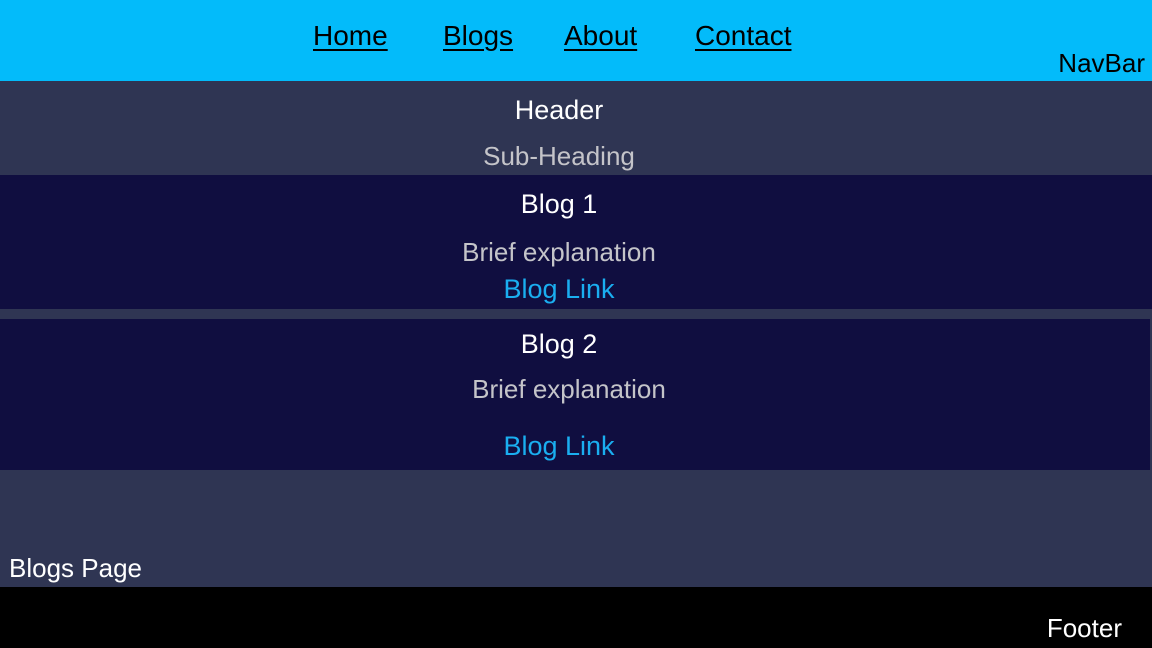  Describe the element at coordinates (743, 36) in the screenshot. I see `nav-link-contact: Contact` at that location.